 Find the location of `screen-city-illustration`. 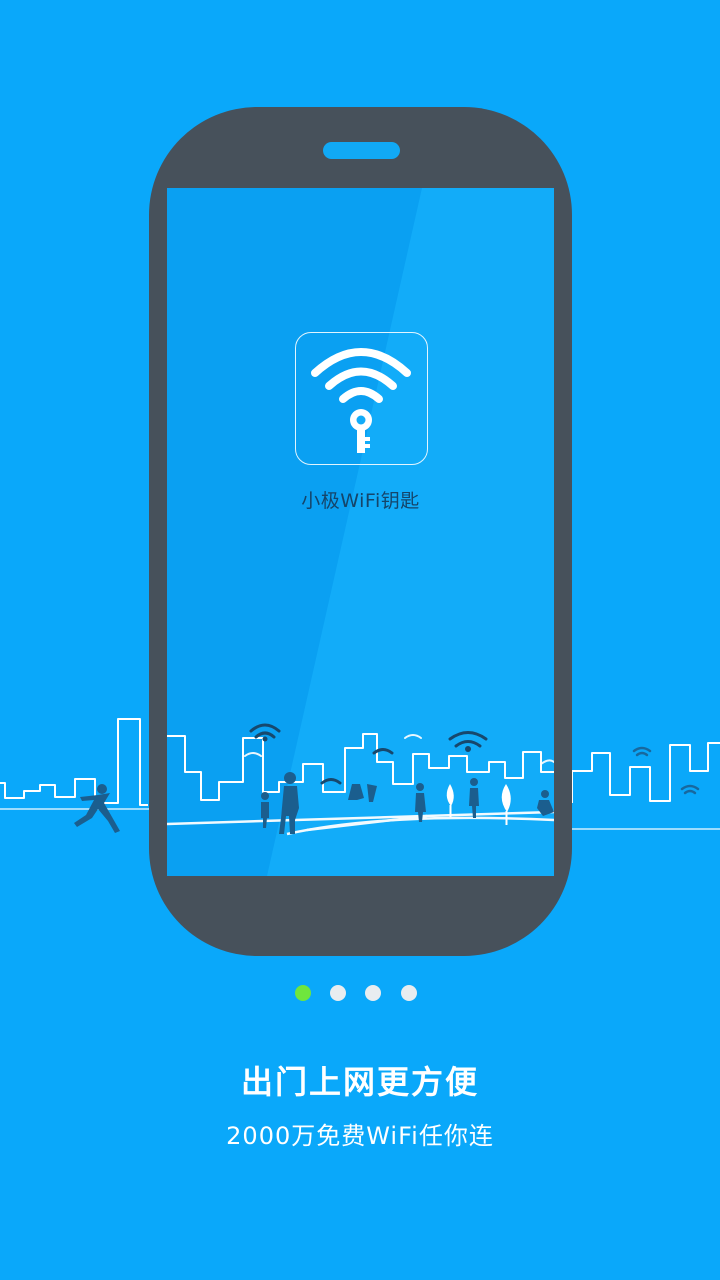

screen-city-illustration is located at coordinates (360, 779).